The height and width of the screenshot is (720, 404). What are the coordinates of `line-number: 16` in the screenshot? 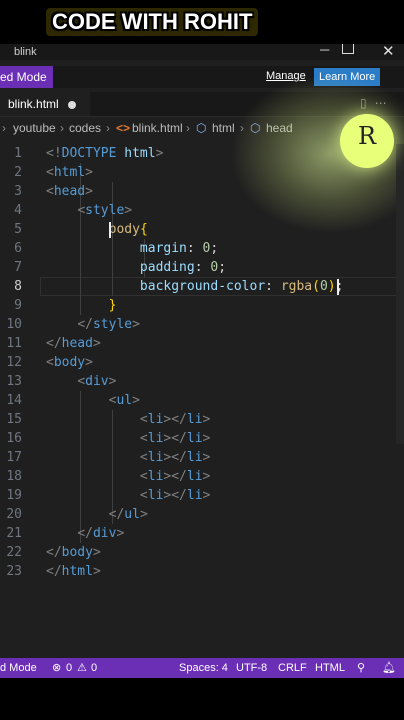 It's located at (14, 438).